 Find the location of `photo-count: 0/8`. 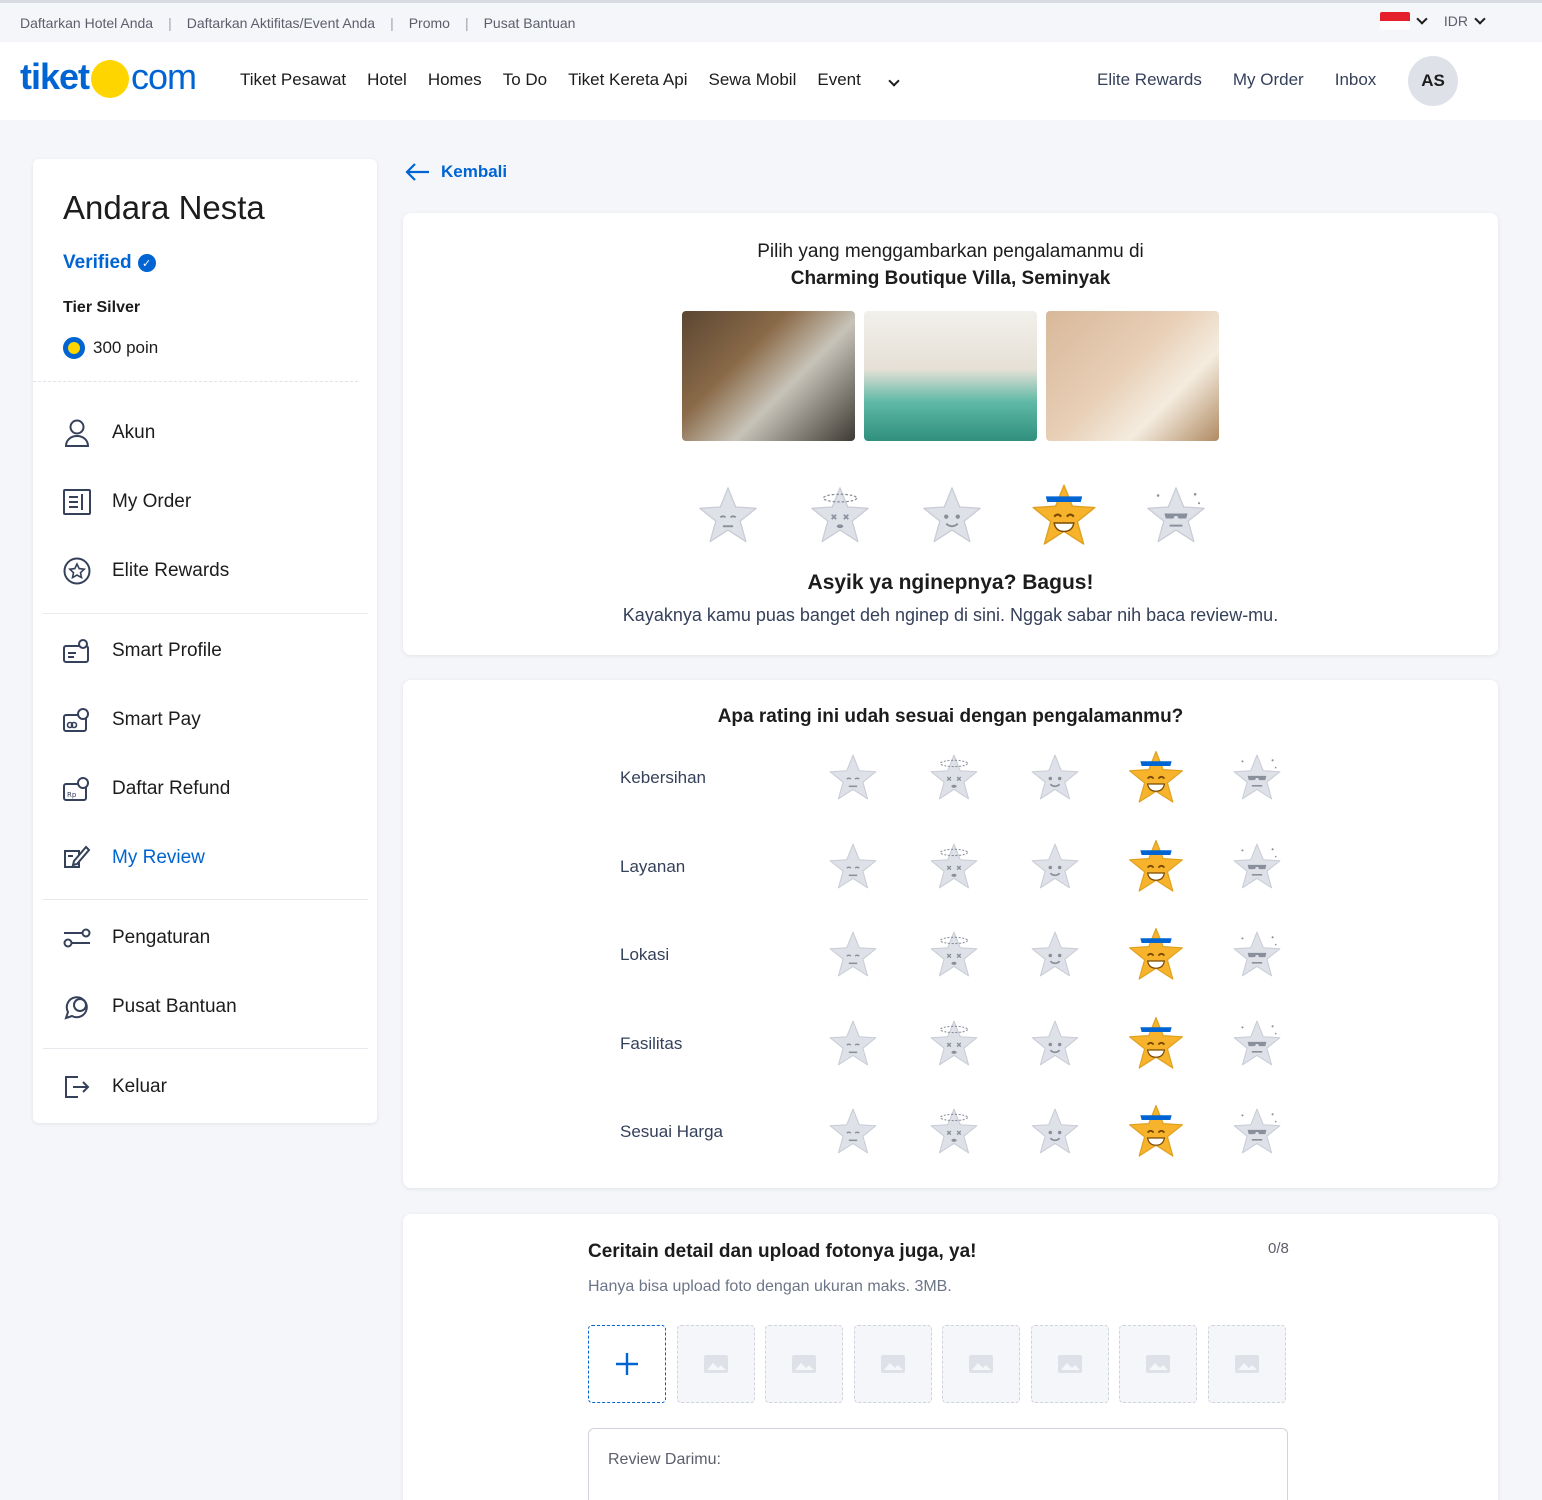

photo-count: 0/8 is located at coordinates (1278, 1248).